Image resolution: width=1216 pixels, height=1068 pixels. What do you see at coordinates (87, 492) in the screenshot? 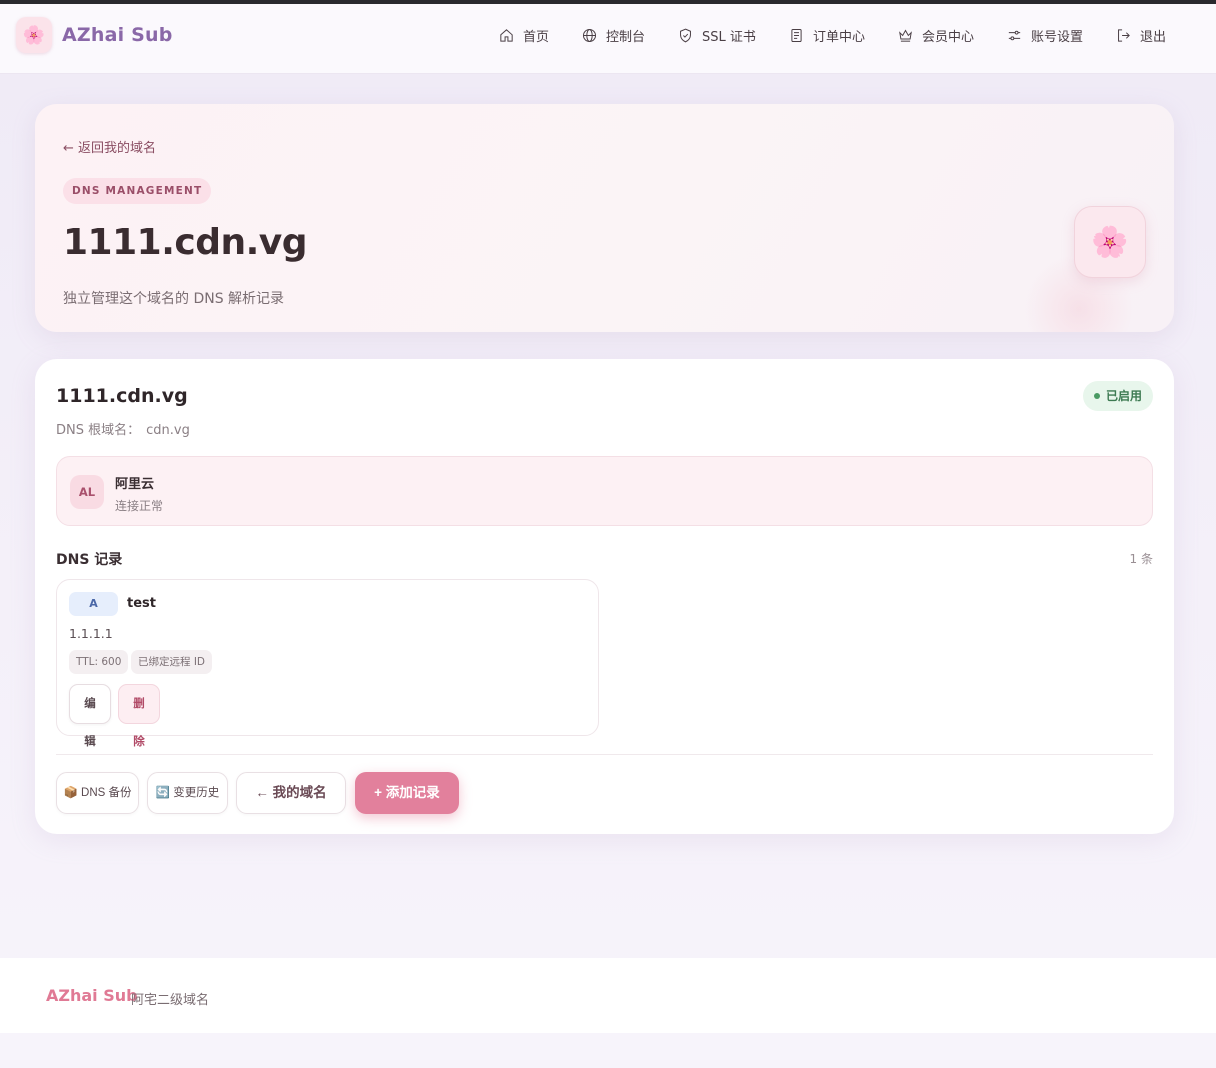
I see `provider-avatar: AL` at bounding box center [87, 492].